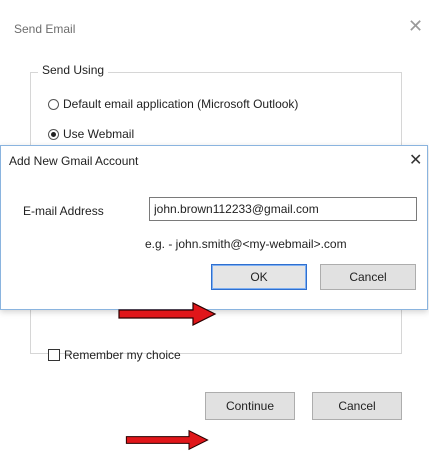 This screenshot has height=451, width=429. I want to click on email-address-input, so click(283, 209).